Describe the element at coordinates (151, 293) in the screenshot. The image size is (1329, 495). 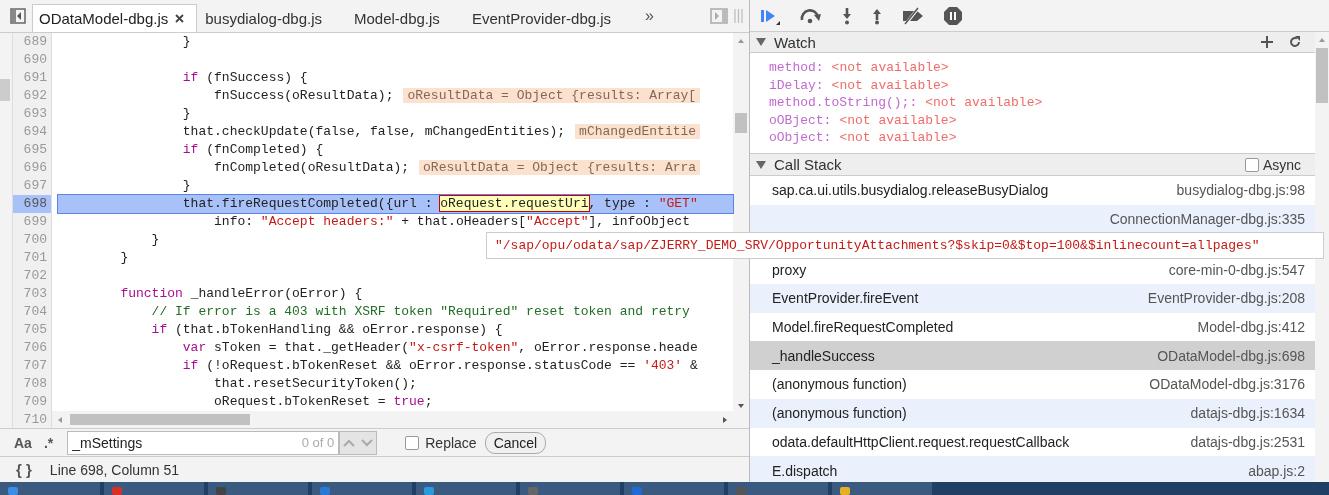
I see `code-keyword: function` at that location.